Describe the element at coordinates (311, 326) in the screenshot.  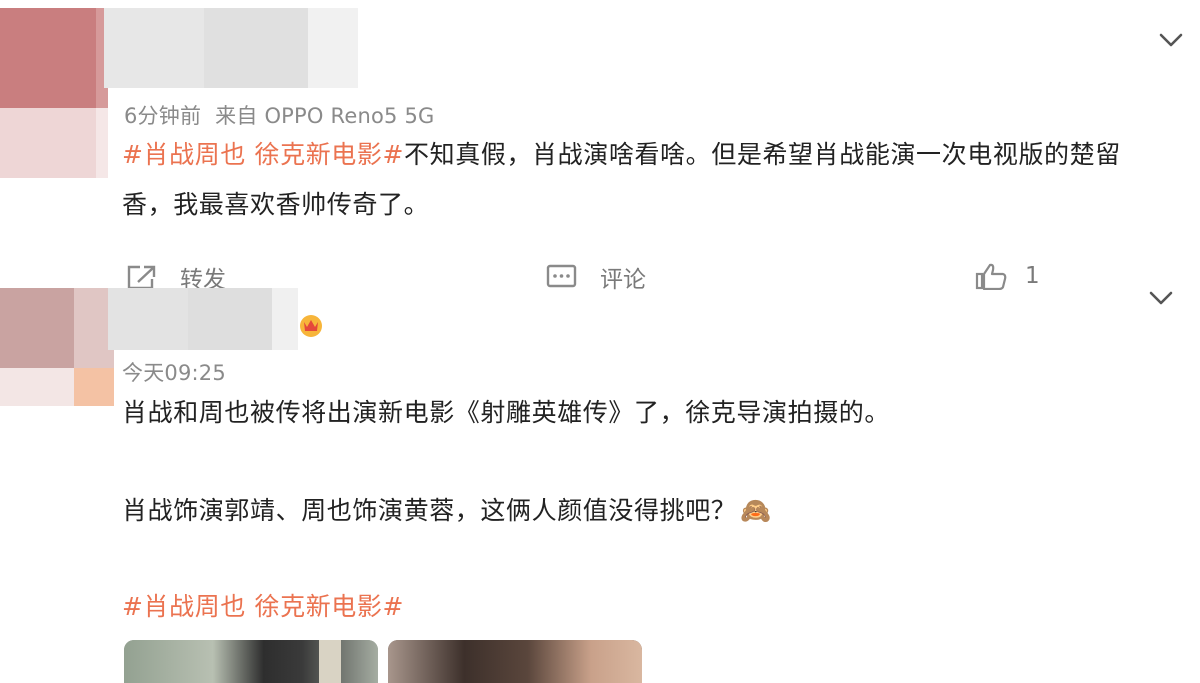
I see `crown-badge-icon` at that location.